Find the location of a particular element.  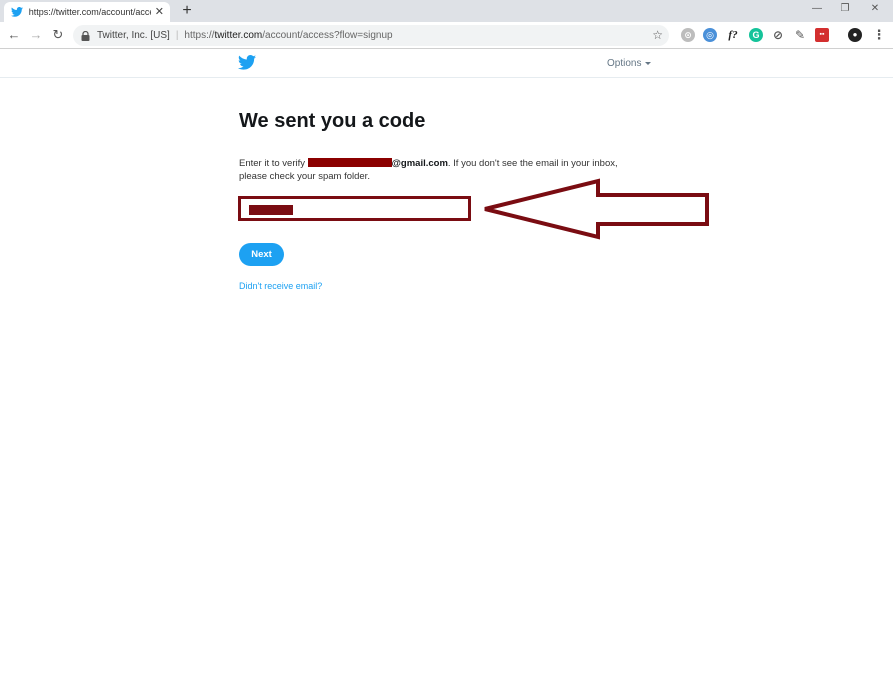

grammarly-icon: G is located at coordinates (756, 35).